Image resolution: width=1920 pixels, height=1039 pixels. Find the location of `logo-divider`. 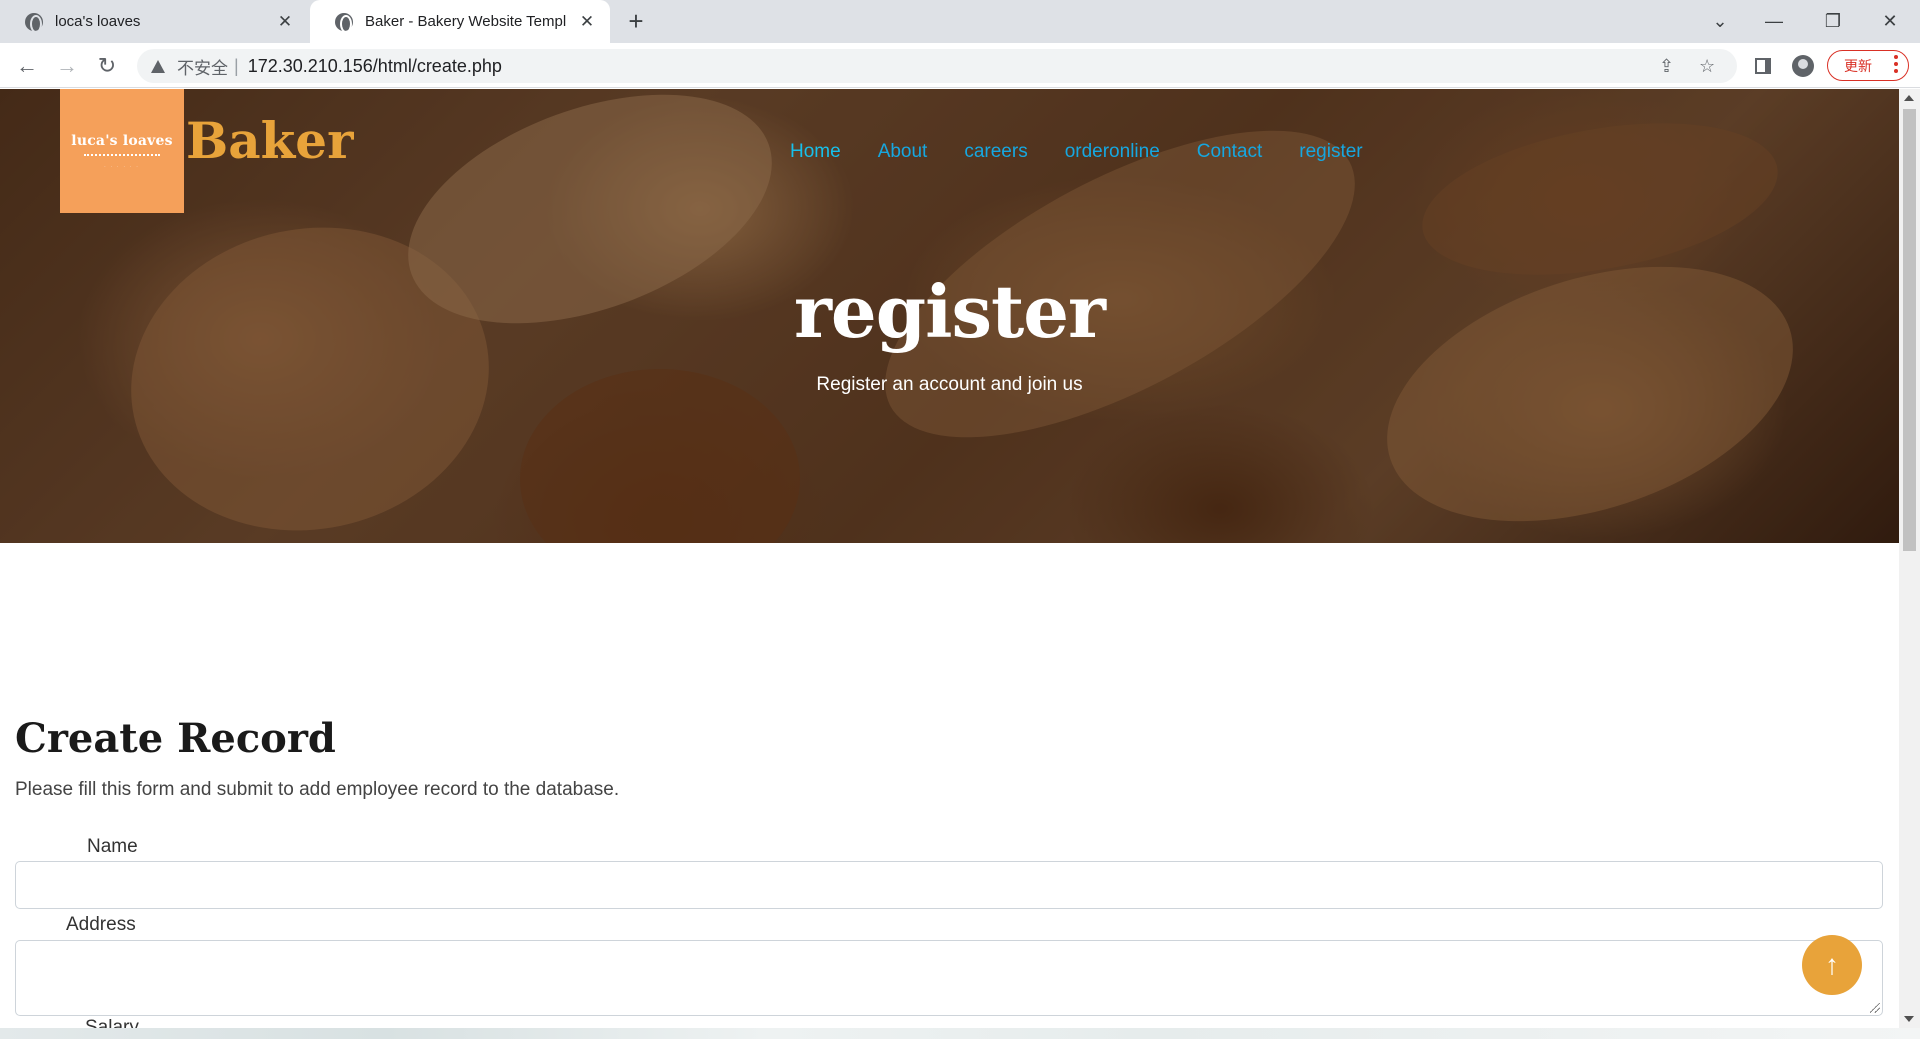

logo-divider is located at coordinates (122, 155).